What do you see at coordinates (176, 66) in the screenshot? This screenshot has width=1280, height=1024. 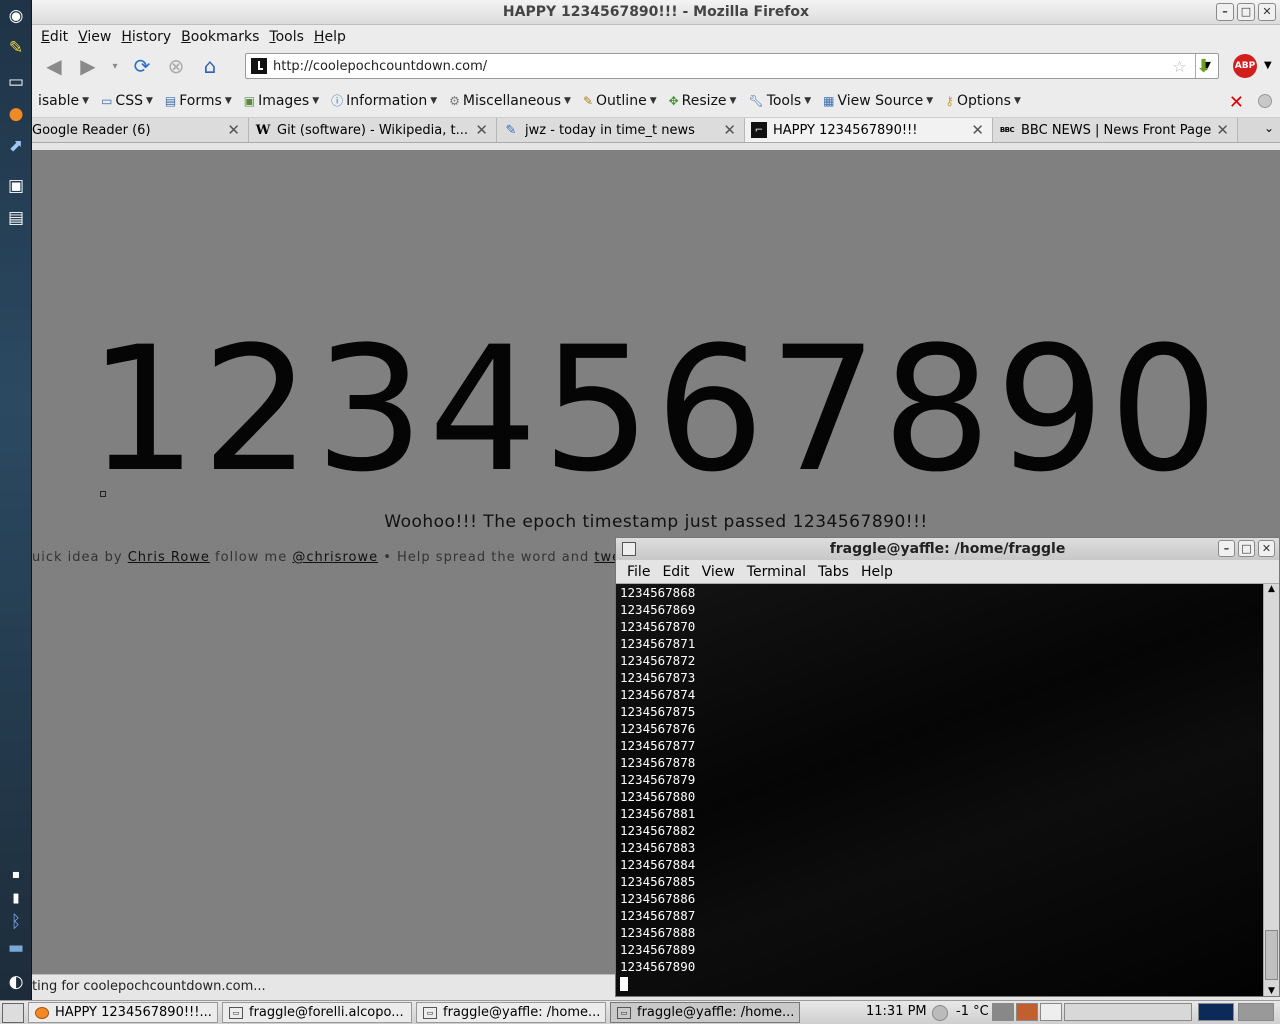 I see `stop-button-icon: ⊗` at bounding box center [176, 66].